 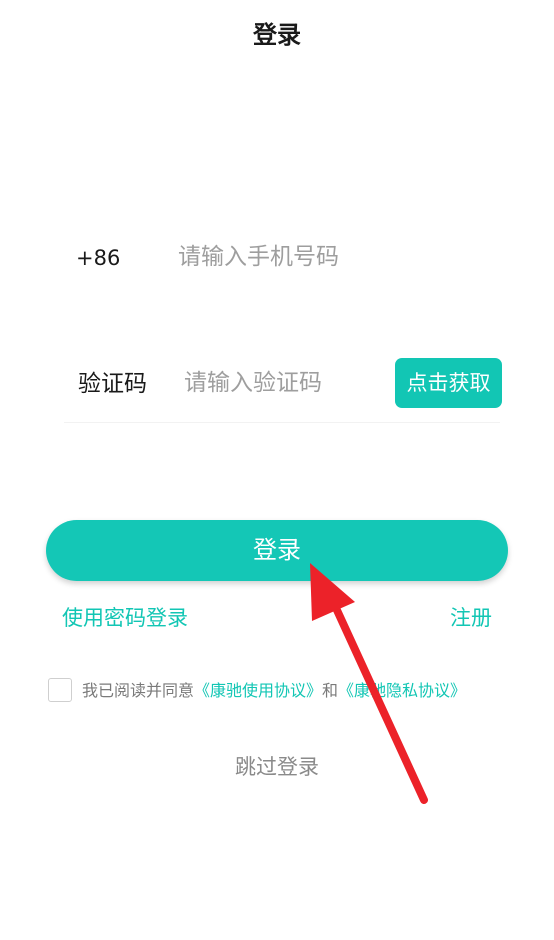 What do you see at coordinates (138, 690) in the screenshot?
I see `agreement-prefix-text: 我已阅读并同意` at bounding box center [138, 690].